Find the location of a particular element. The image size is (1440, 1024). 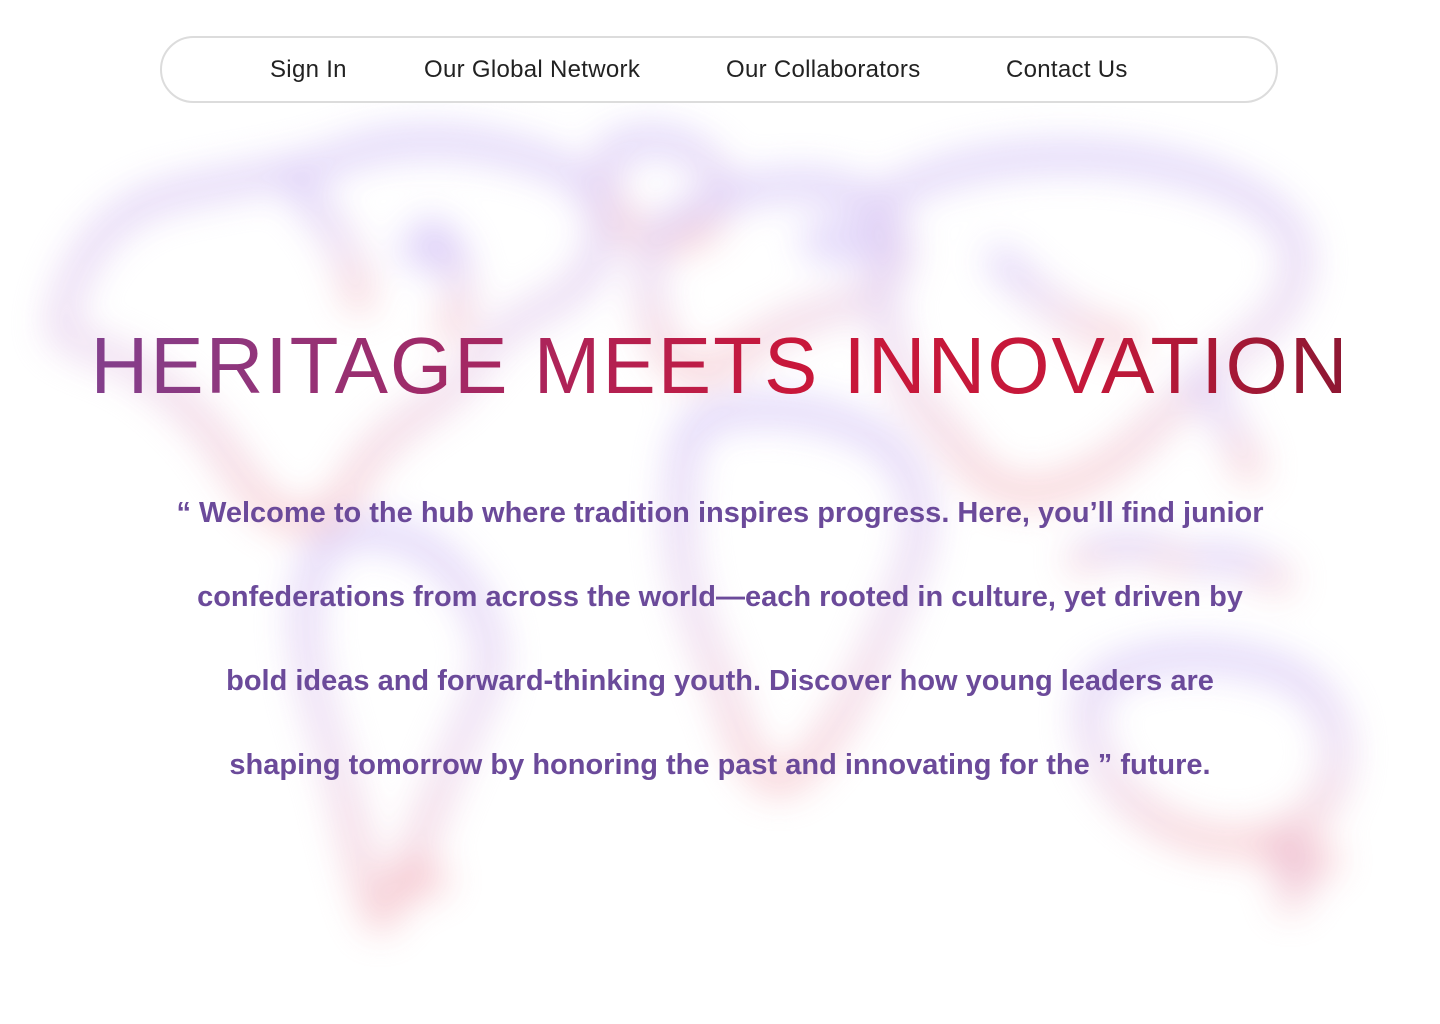

nav-sign-in-link: Sign In is located at coordinates (308, 70).